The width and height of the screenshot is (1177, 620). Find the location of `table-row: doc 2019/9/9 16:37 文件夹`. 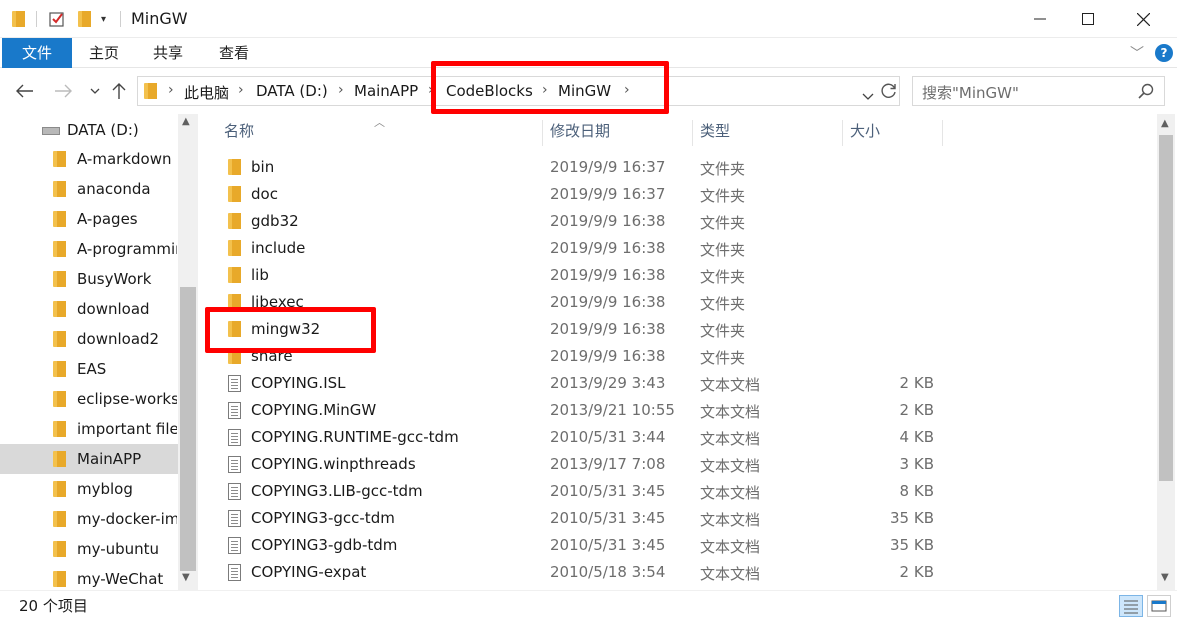

table-row: doc 2019/9/9 16:37 文件夹 is located at coordinates (582, 194).